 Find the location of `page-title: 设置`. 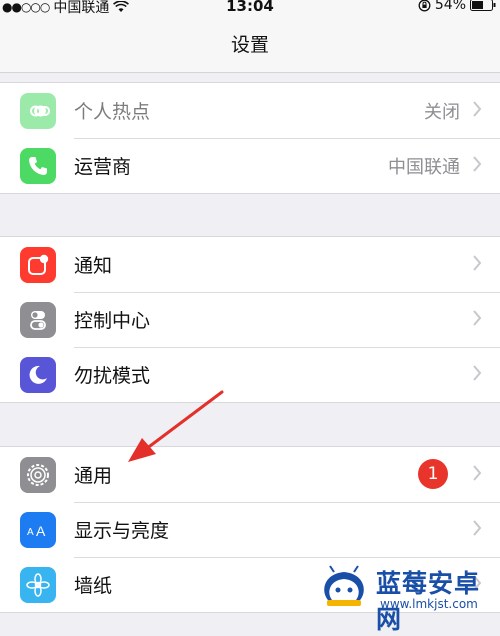

page-title: 设置 is located at coordinates (249, 45).